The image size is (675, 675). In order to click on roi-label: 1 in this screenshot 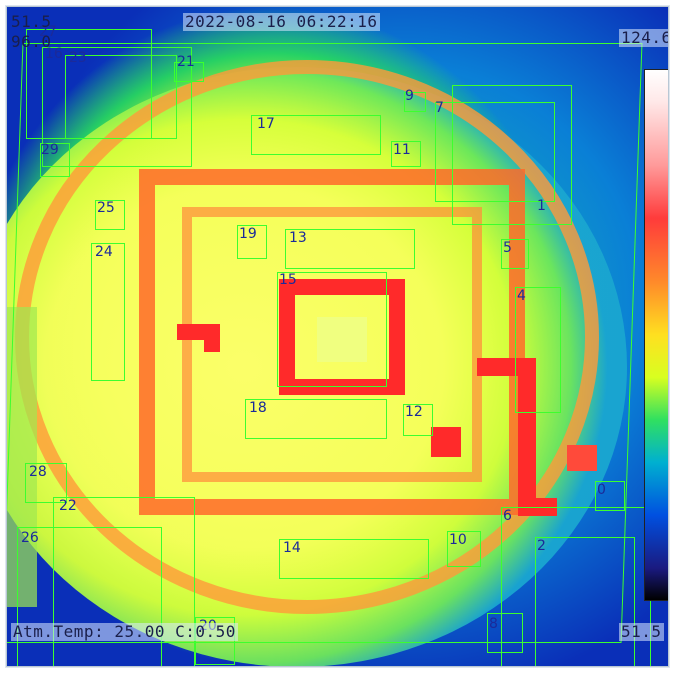, I will do `click(541, 206)`.